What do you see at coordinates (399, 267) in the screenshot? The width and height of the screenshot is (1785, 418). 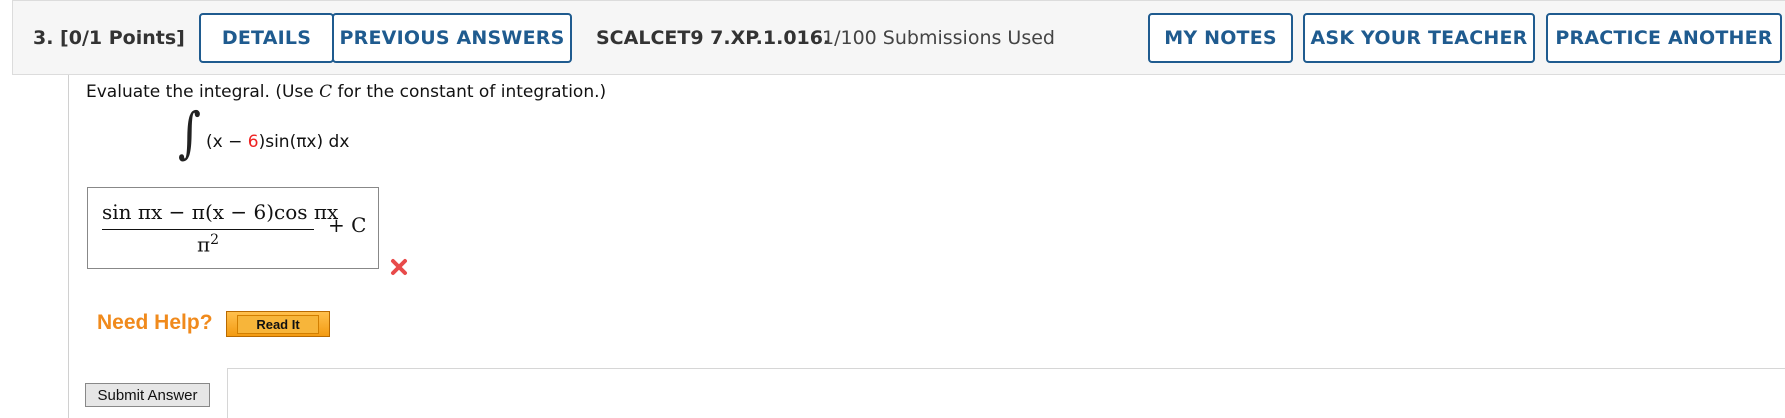 I see `incorrect-x-icon` at bounding box center [399, 267].